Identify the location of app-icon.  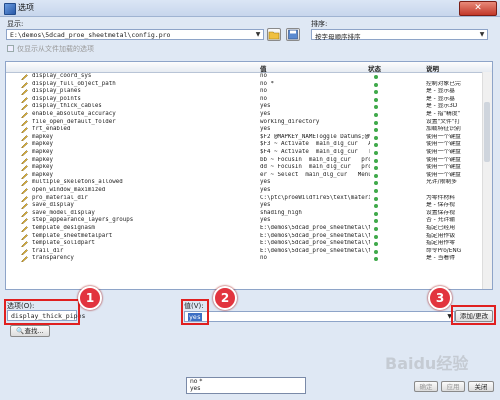
(10, 9).